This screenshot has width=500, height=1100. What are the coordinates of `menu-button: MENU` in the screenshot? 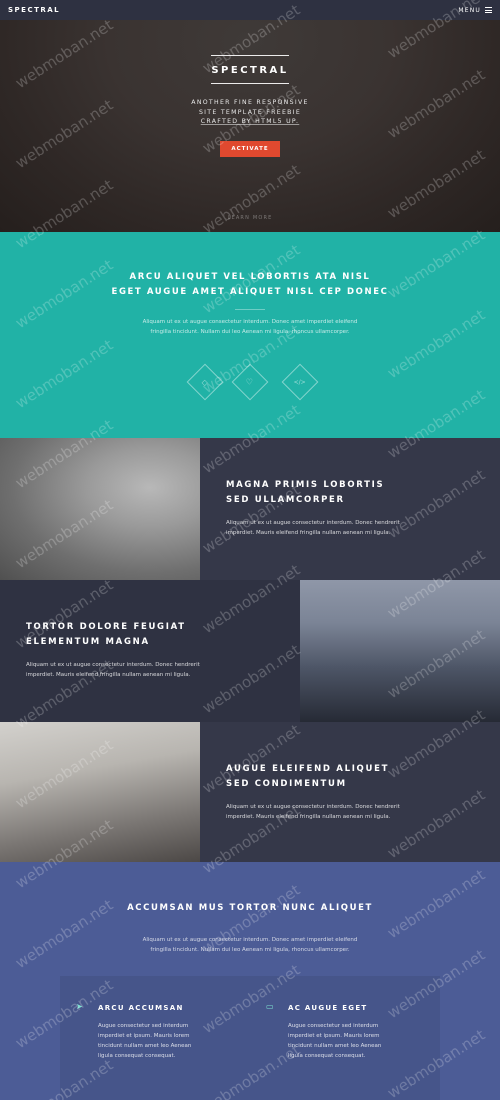 It's located at (475, 10).